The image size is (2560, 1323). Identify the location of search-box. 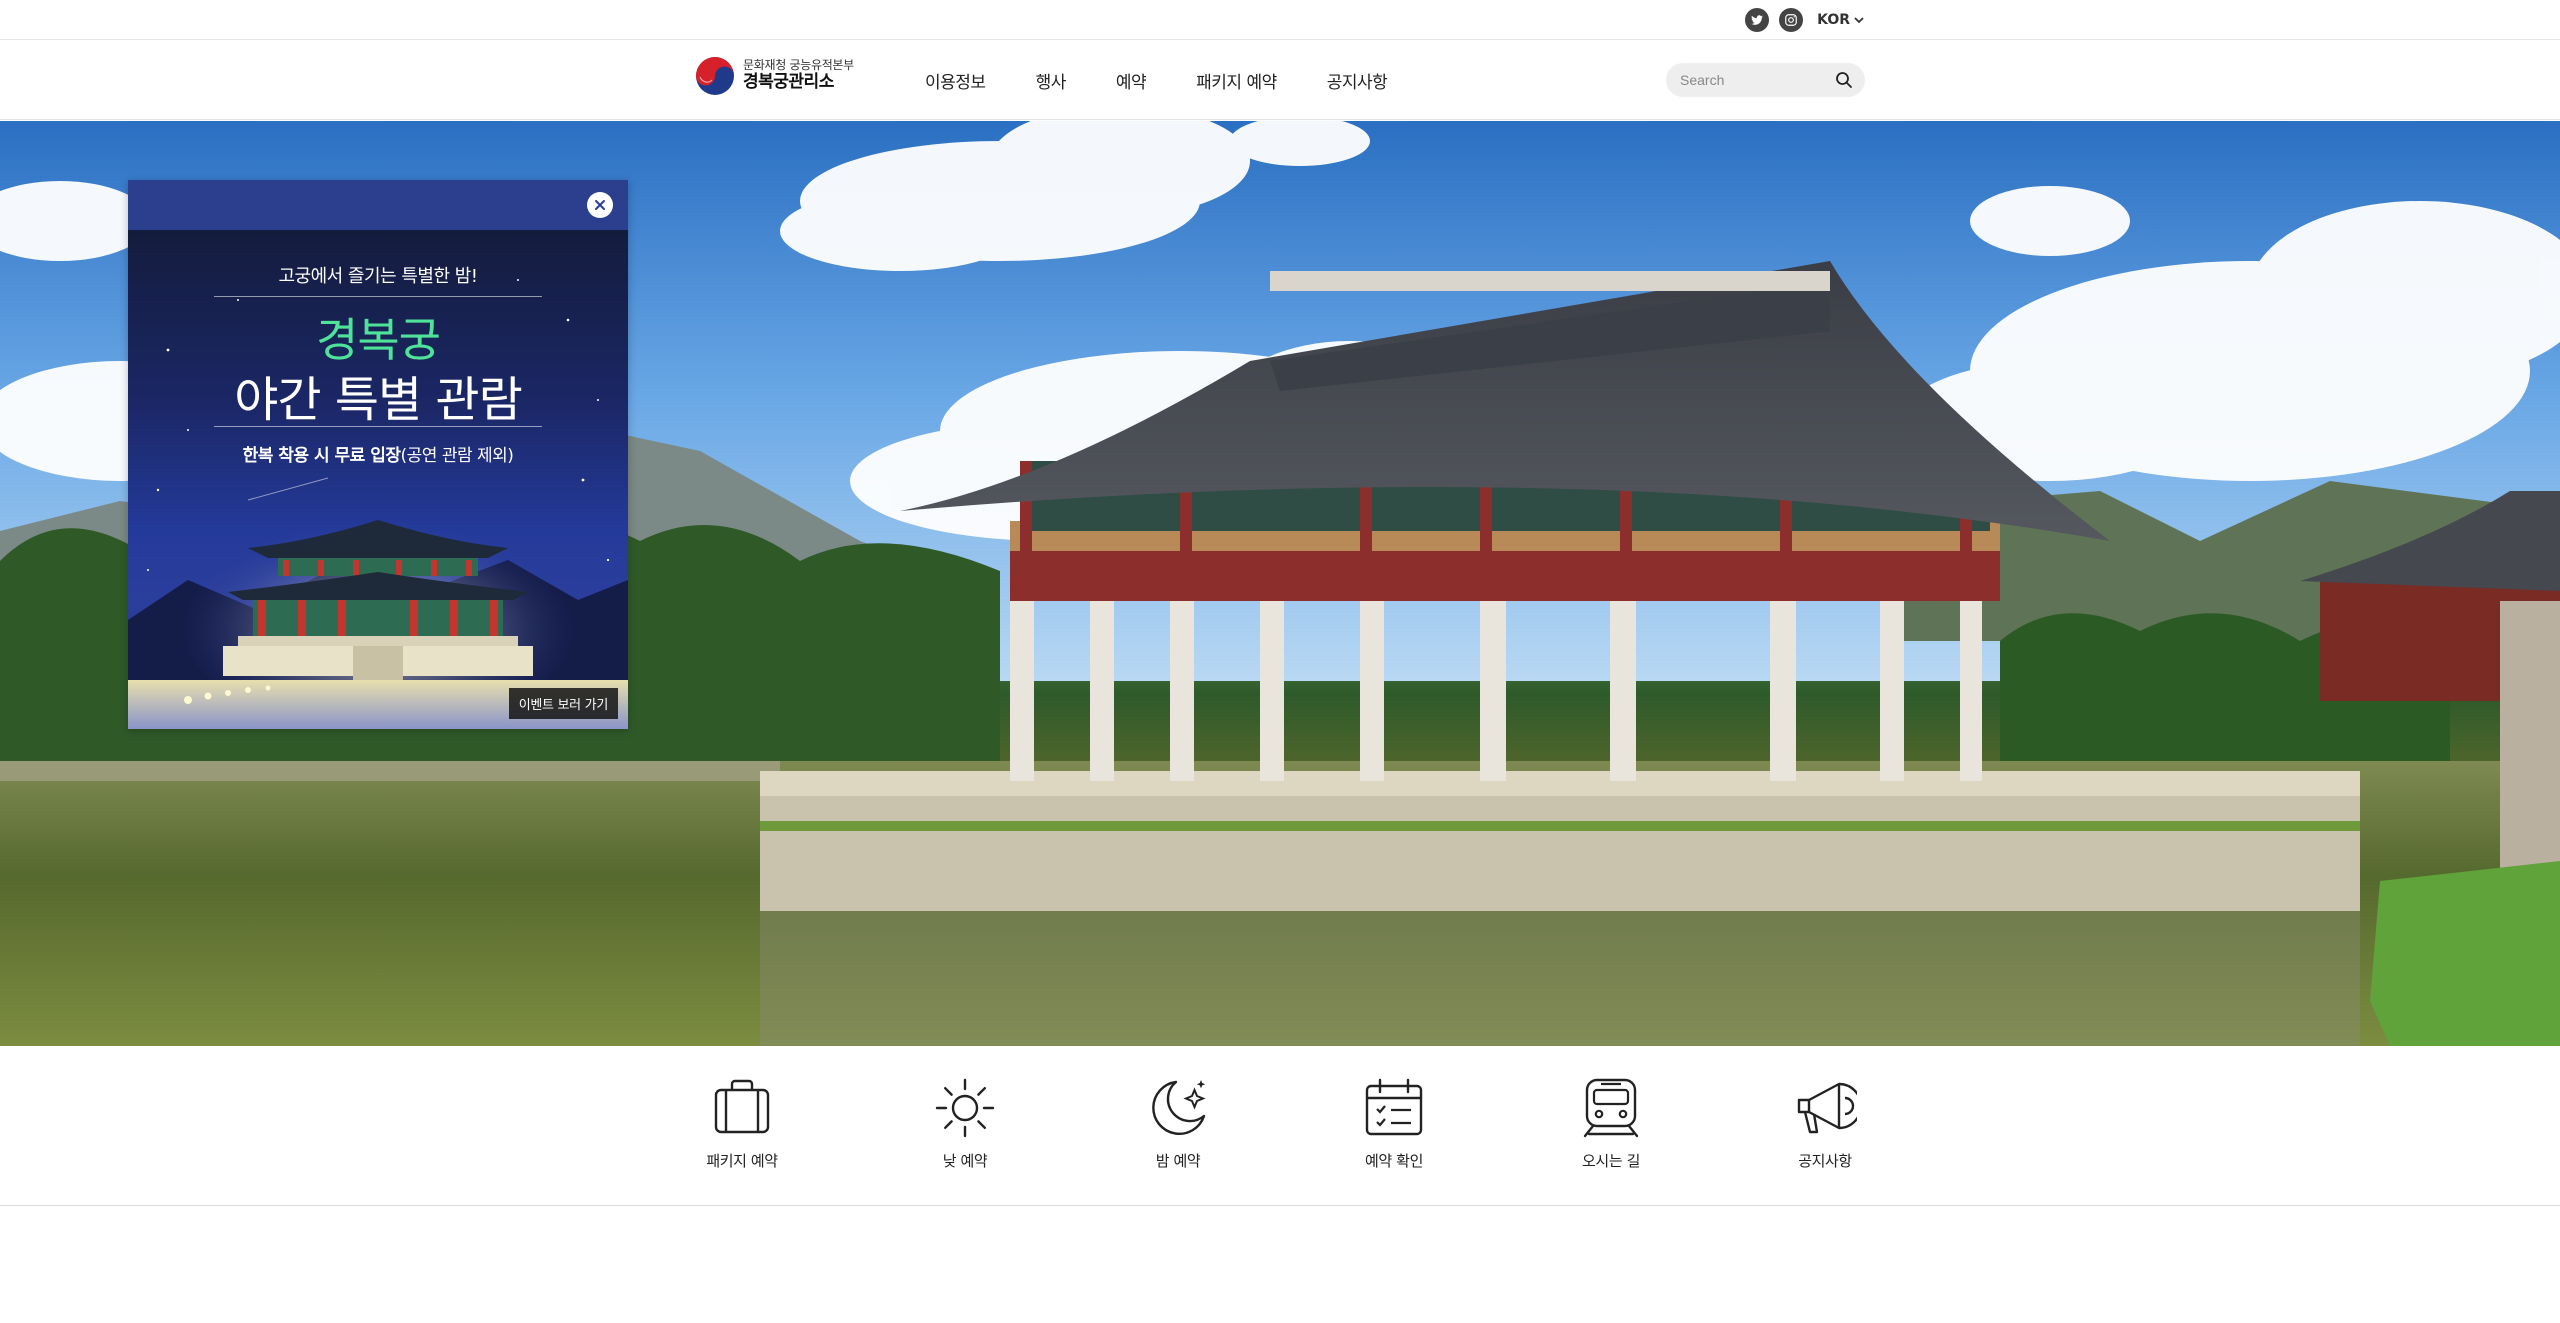
(1765, 80).